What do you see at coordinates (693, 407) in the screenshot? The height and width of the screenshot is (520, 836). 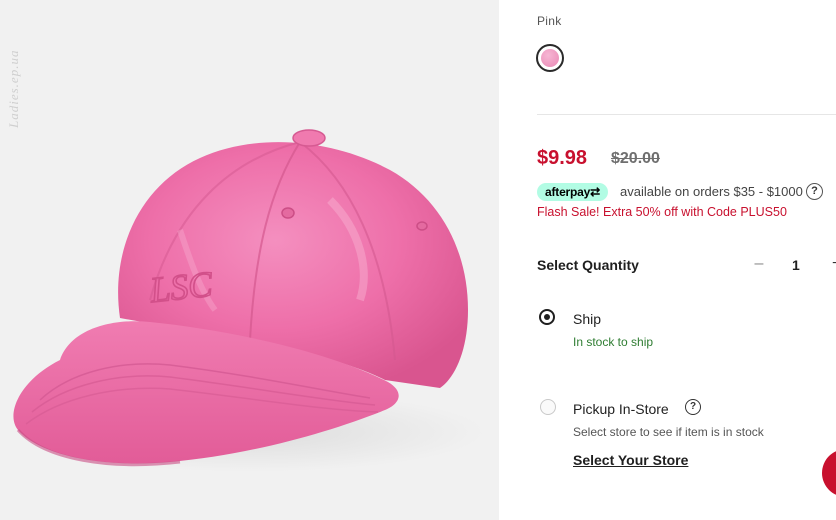 I see `pickup-help-icon: ?` at bounding box center [693, 407].